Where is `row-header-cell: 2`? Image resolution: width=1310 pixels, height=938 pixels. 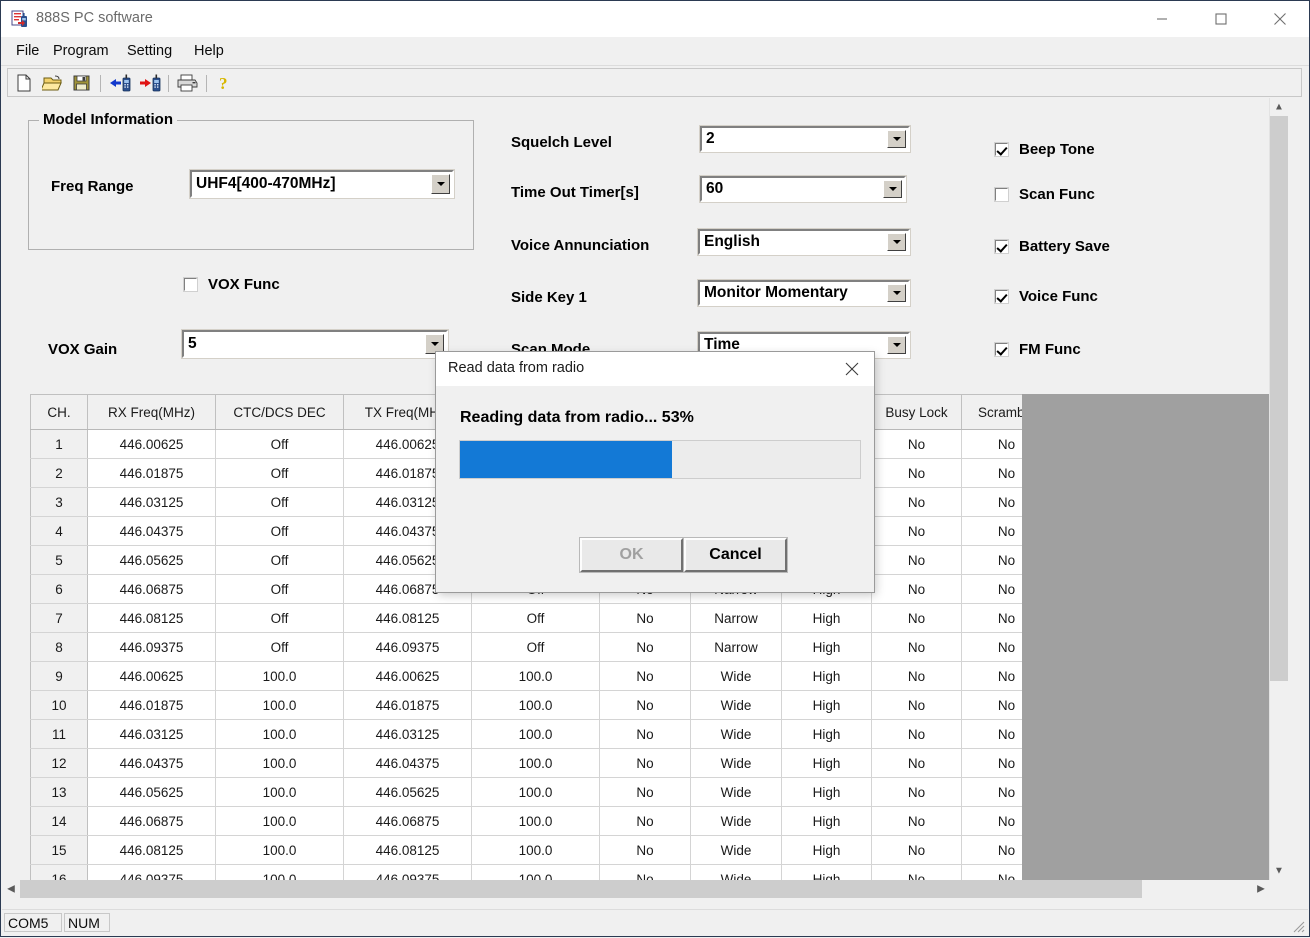
row-header-cell: 2 is located at coordinates (59, 473).